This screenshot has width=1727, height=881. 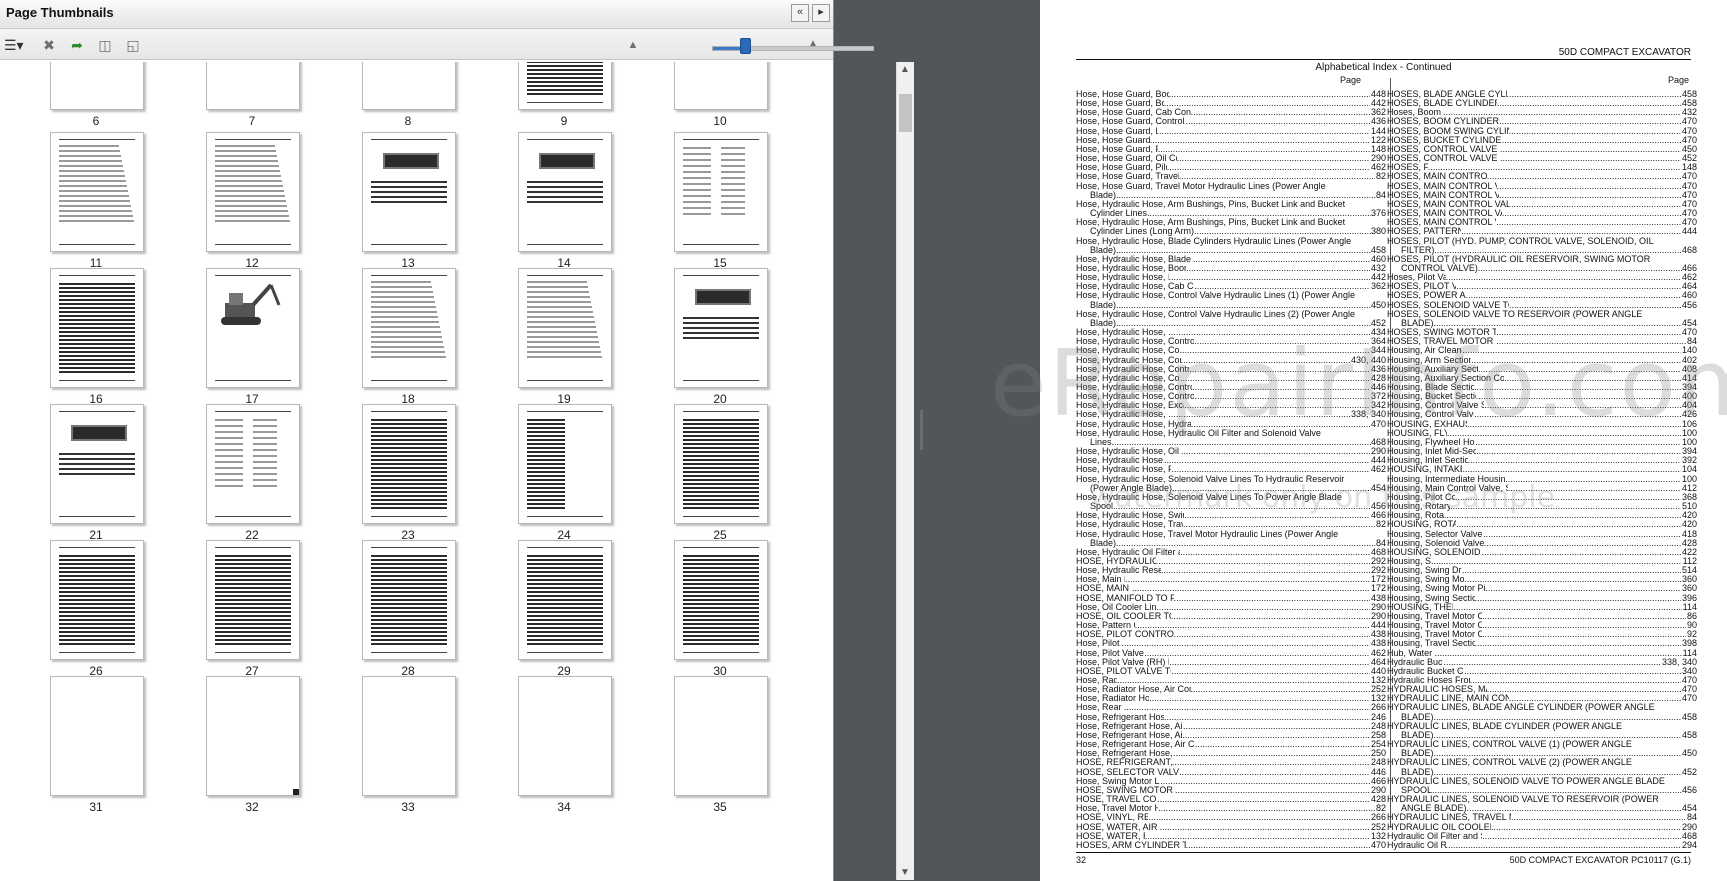 I want to click on index-entry: HOUSING, SOLENOID VALVE (TWO-WAY)422, so click(x=1542, y=552).